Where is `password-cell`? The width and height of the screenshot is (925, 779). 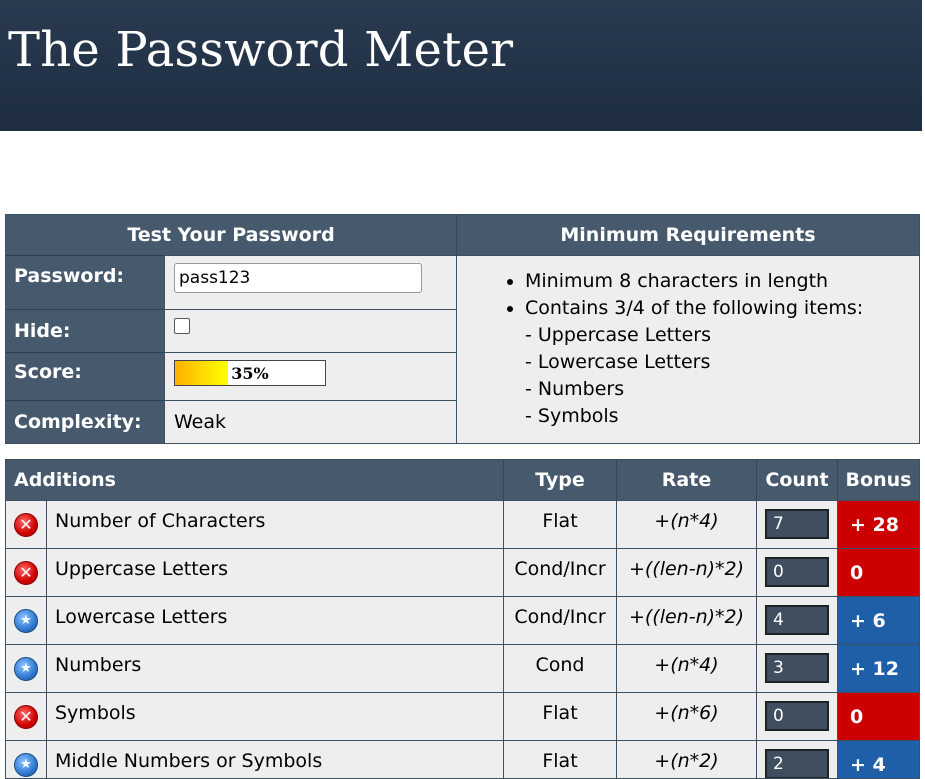
password-cell is located at coordinates (310, 282).